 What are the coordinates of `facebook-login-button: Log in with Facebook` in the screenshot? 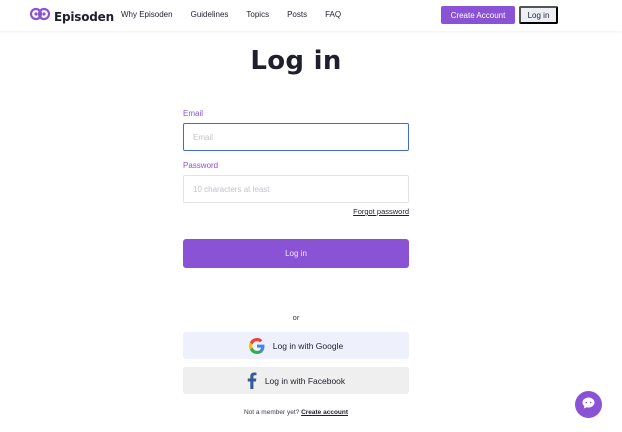 It's located at (296, 380).